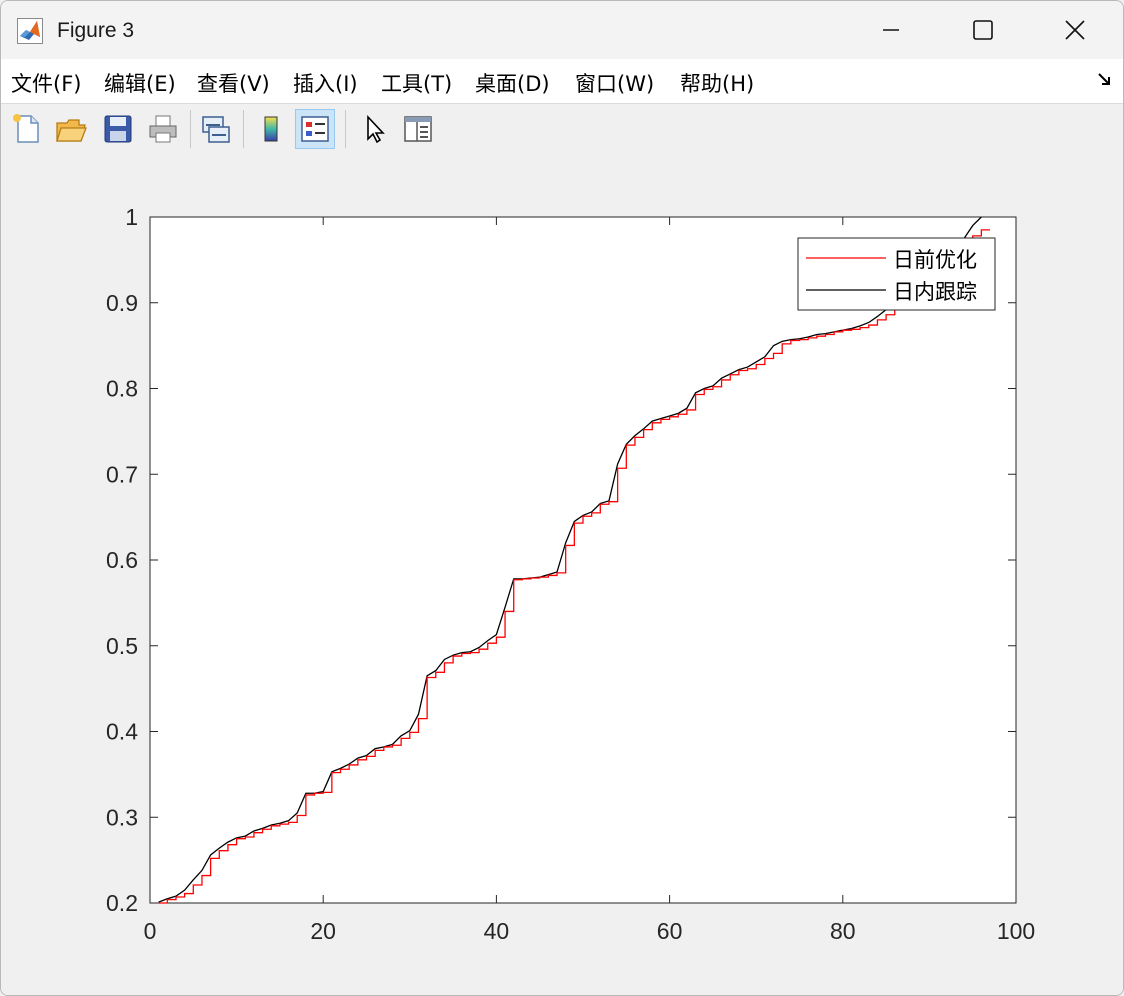  Describe the element at coordinates (983, 30) in the screenshot. I see `maximize-button` at that location.